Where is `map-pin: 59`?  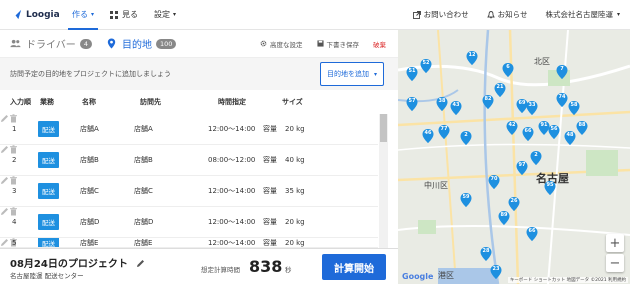 map-pin: 59 is located at coordinates (466, 199).